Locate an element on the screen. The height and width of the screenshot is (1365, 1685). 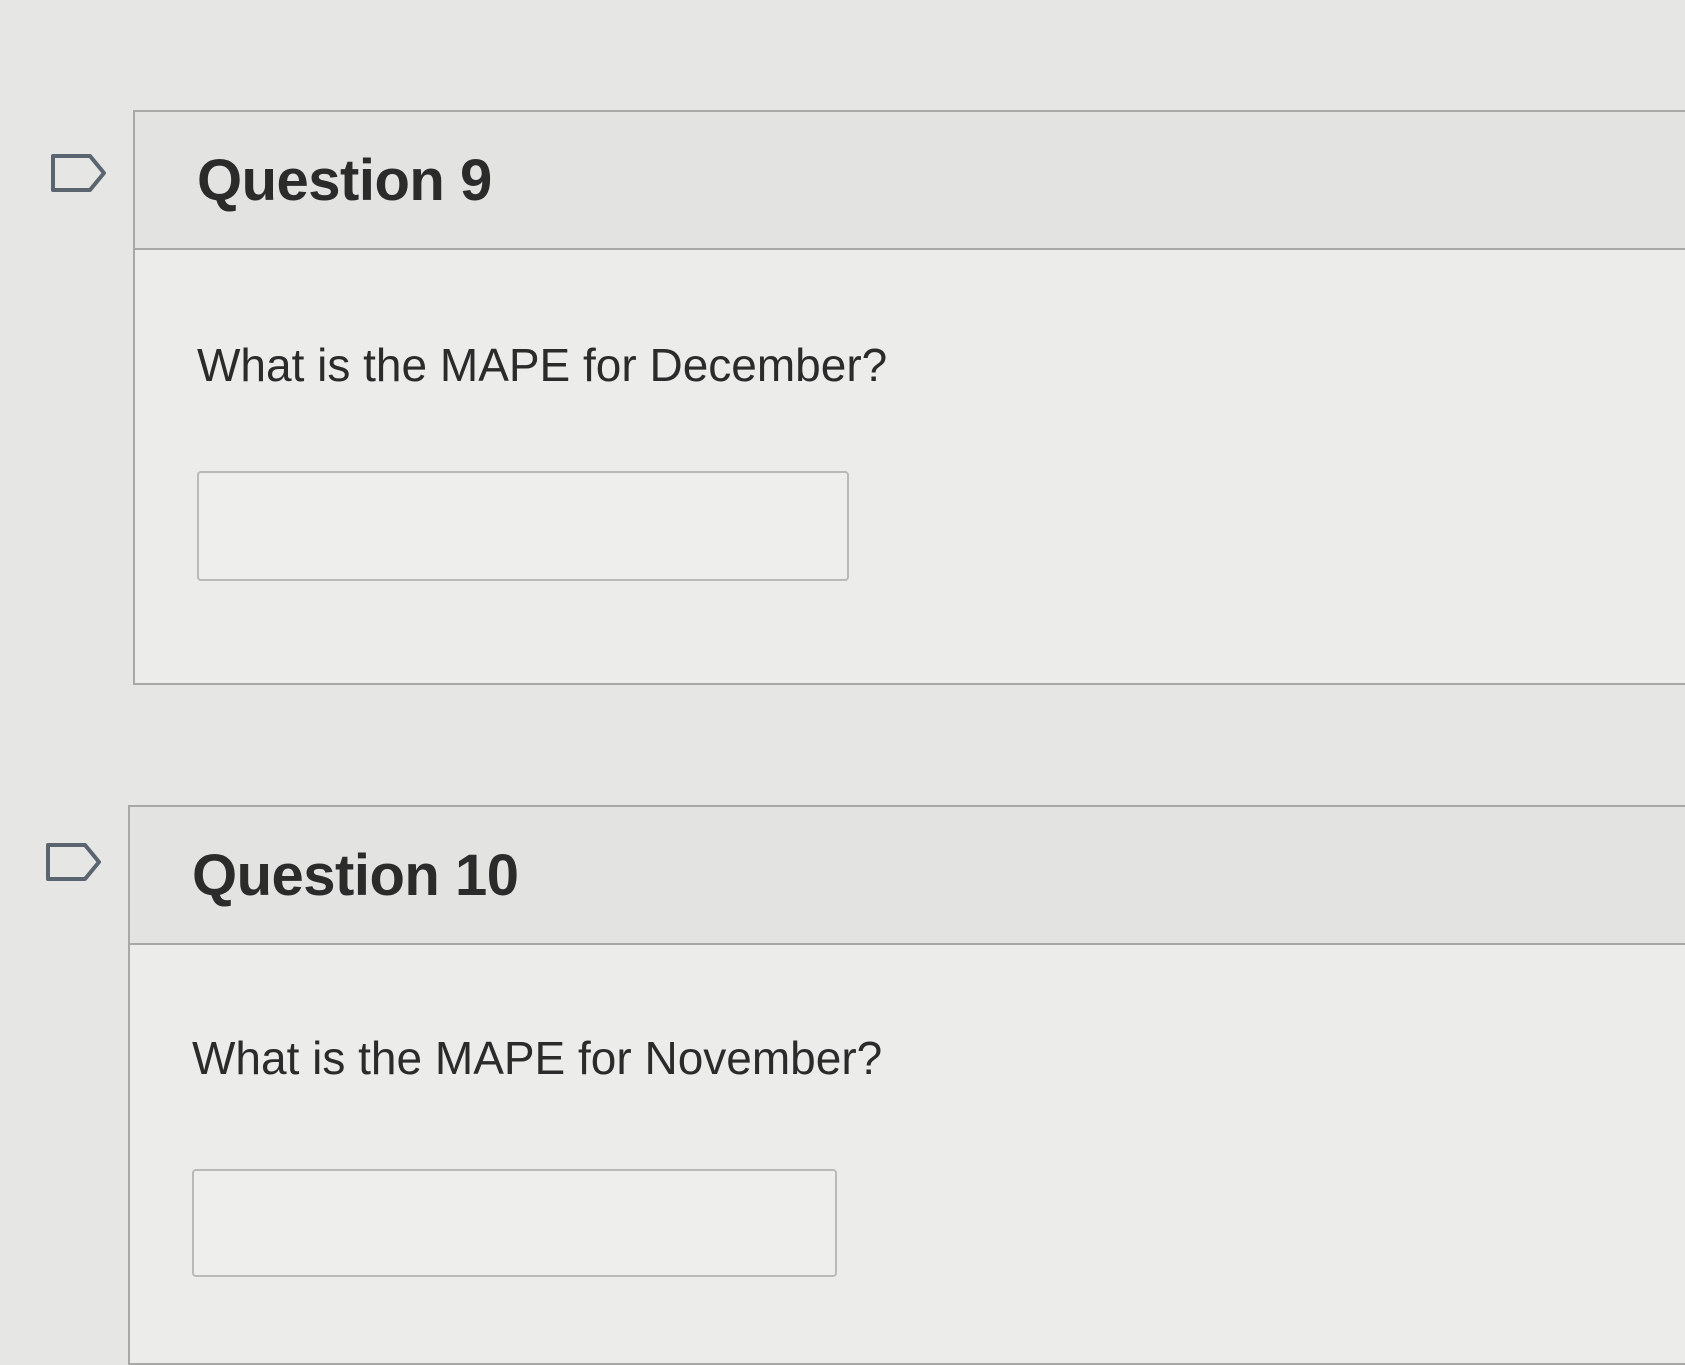
question-header: Question 10 is located at coordinates (907, 876).